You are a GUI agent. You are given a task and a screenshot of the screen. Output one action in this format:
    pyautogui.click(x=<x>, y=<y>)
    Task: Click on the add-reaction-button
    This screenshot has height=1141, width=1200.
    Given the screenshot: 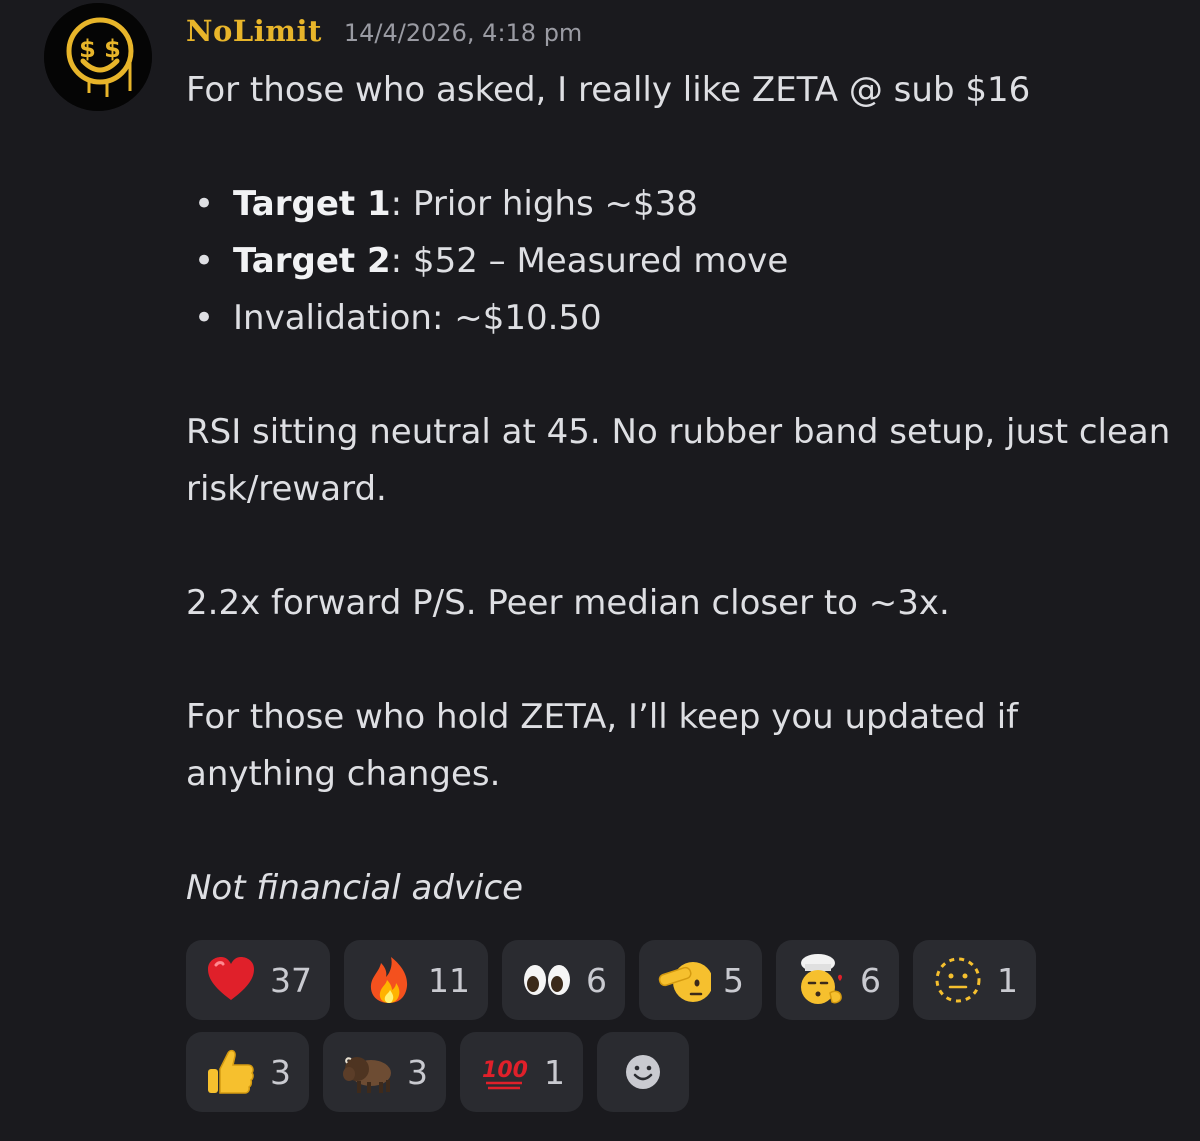 What is the action you would take?
    pyautogui.click(x=643, y=1072)
    